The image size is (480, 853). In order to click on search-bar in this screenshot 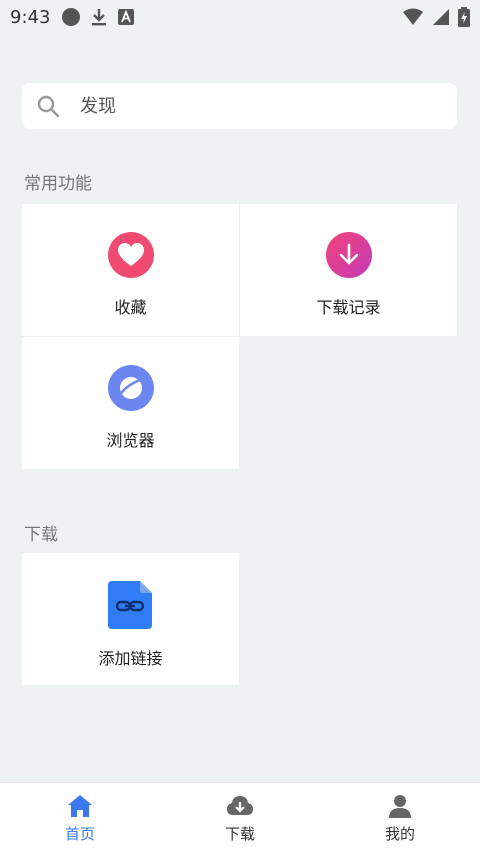, I will do `click(239, 106)`.